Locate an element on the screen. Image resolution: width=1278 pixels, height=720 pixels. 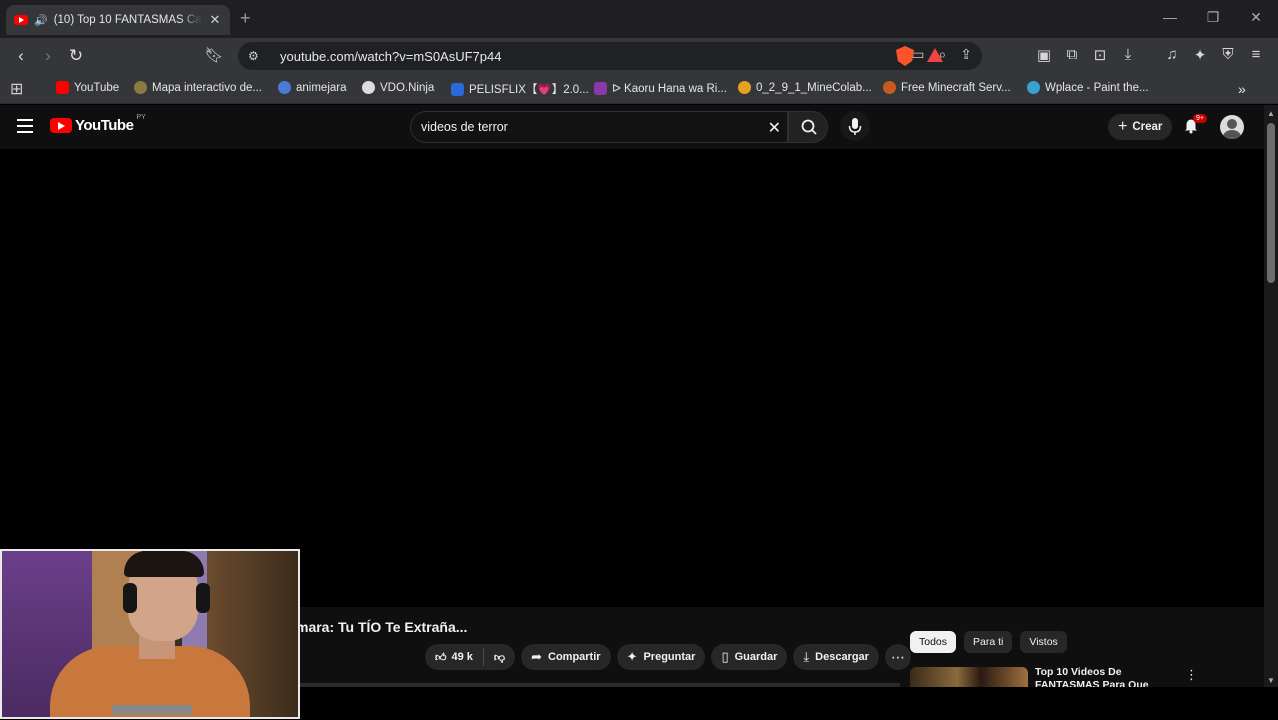
minimize-button: — is located at coordinates (1170, 17).